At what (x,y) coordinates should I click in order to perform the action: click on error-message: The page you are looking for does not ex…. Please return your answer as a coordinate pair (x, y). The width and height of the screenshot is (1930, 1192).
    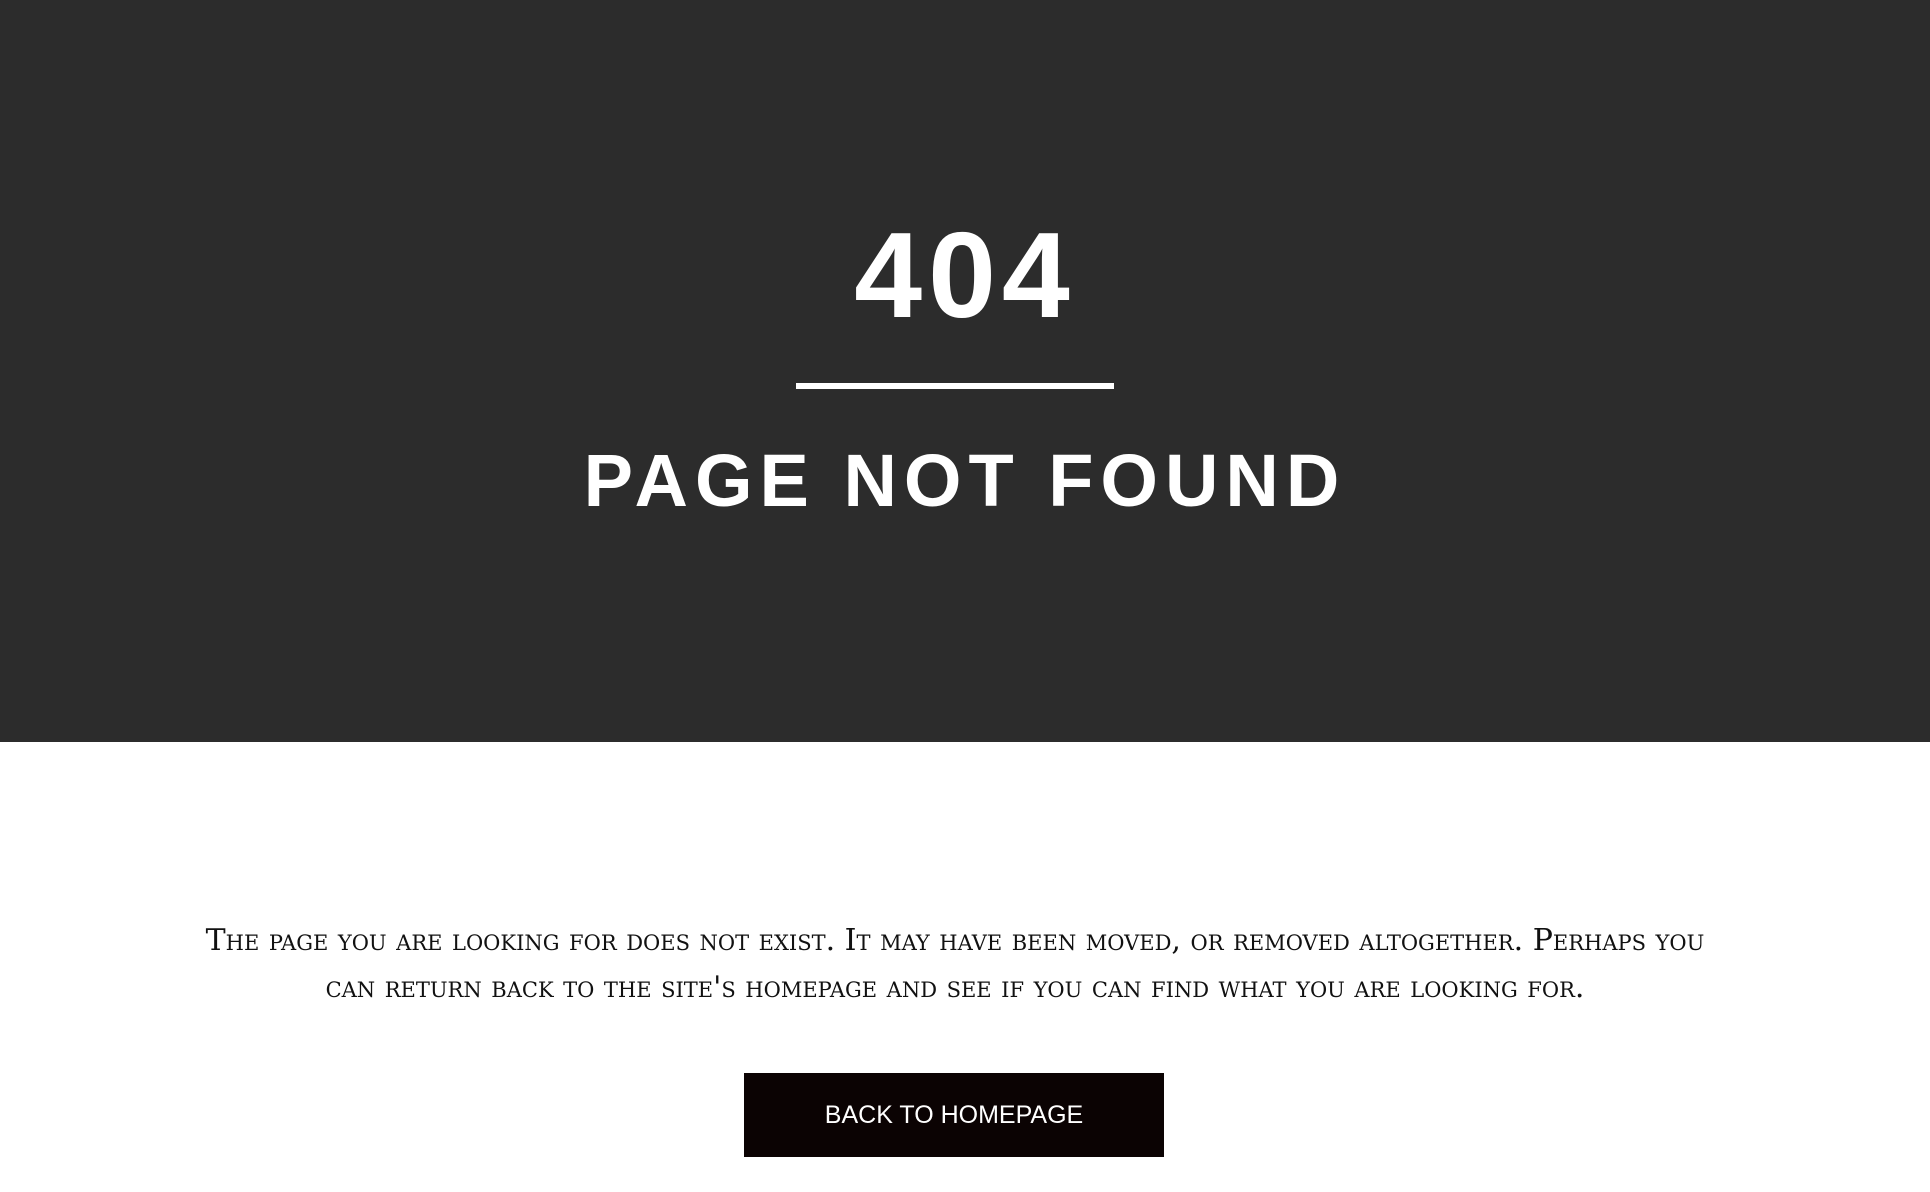
    Looking at the image, I should click on (955, 964).